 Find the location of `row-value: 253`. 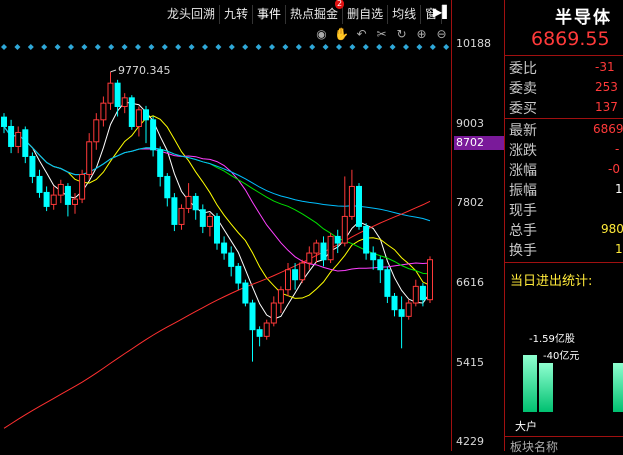

row-value: 253 is located at coordinates (606, 87).